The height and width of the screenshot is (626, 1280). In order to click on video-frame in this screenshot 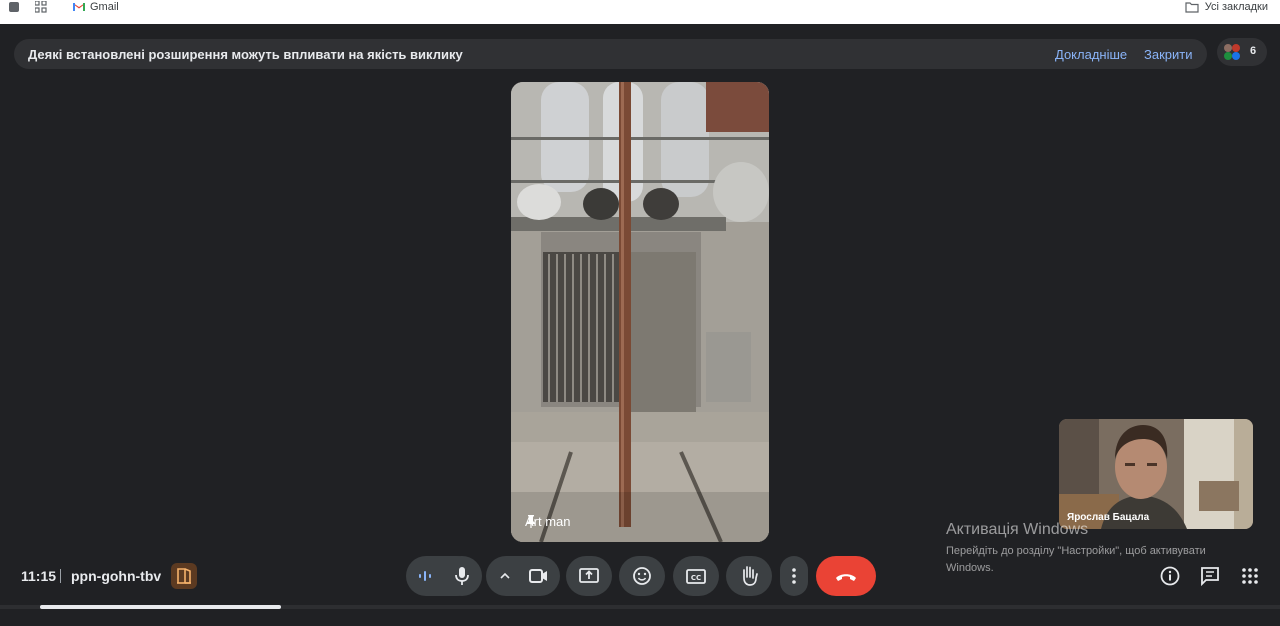, I will do `click(640, 312)`.